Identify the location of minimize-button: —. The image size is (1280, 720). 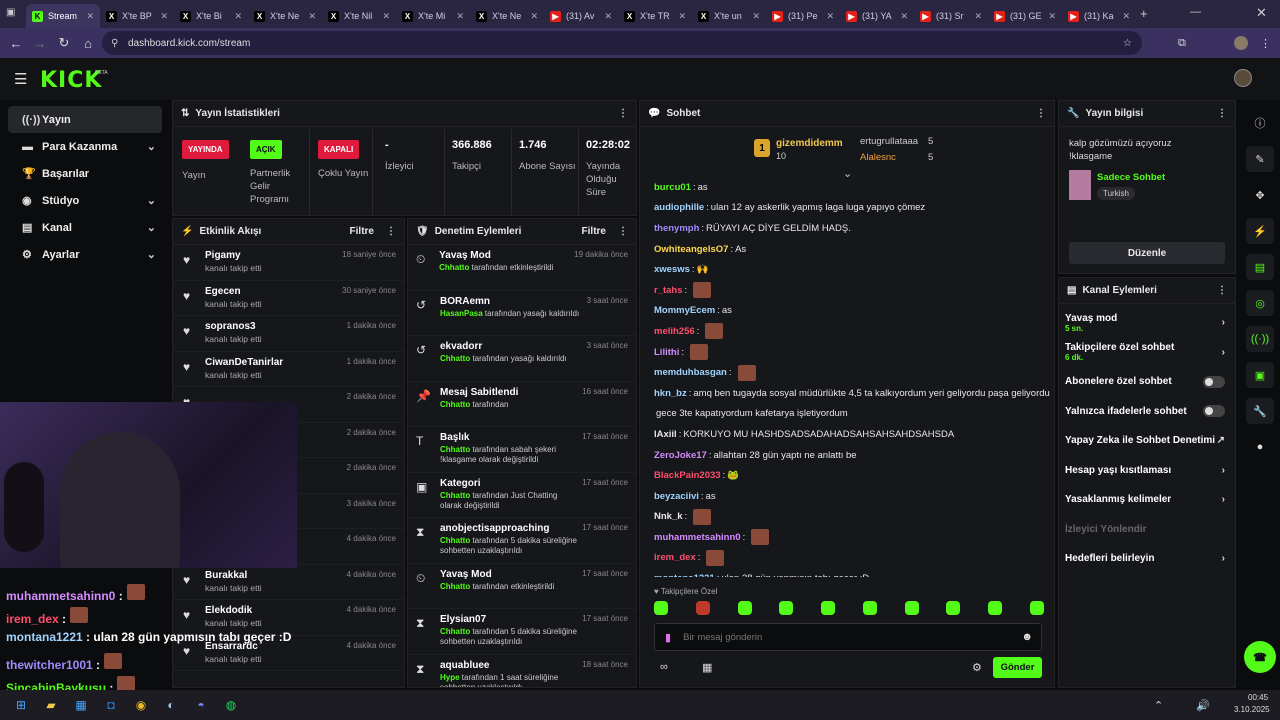
(1195, 12).